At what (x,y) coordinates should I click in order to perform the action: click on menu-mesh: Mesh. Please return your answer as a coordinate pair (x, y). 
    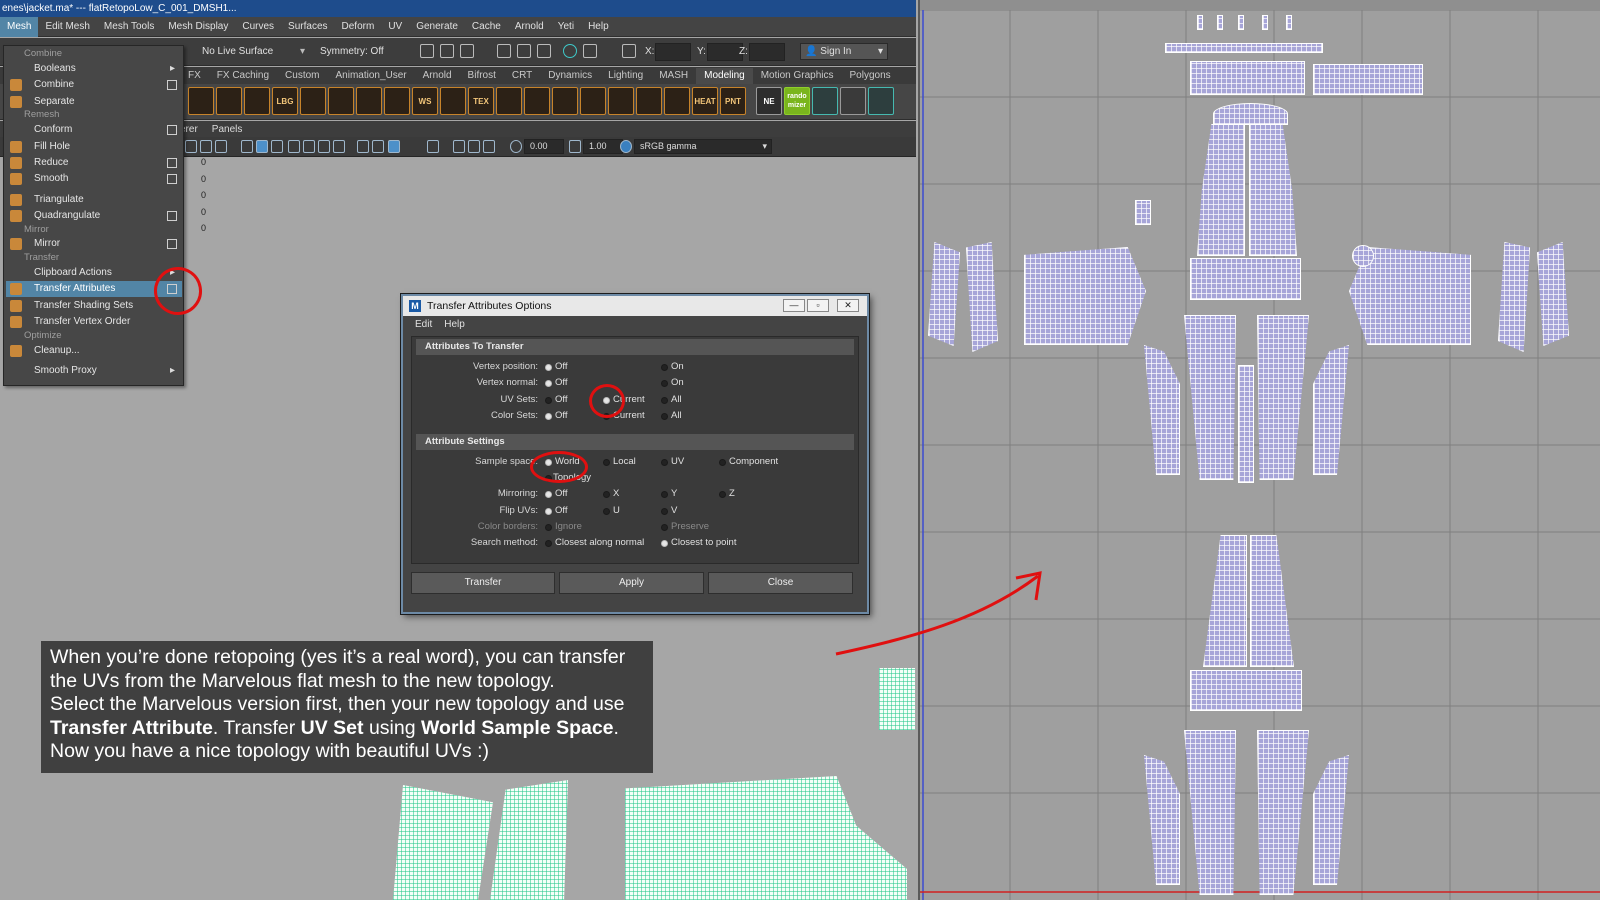
    Looking at the image, I should click on (19, 26).